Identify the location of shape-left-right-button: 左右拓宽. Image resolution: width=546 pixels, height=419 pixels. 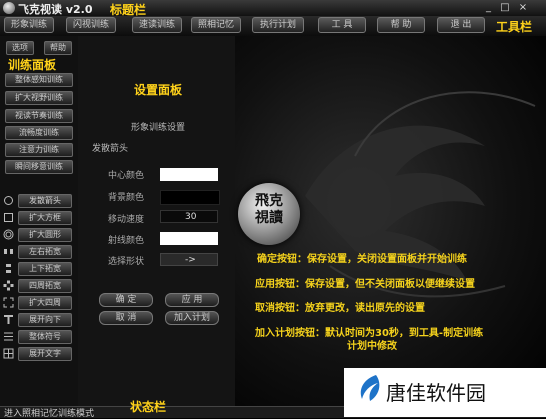
(45, 252).